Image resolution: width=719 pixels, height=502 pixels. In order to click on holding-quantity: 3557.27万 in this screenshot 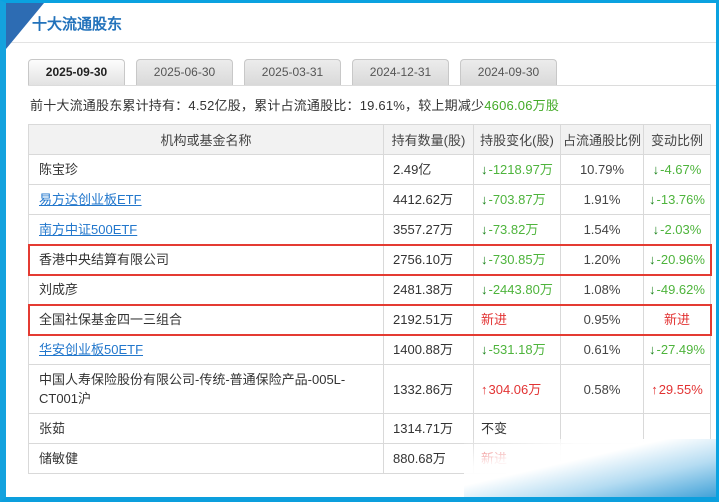, I will do `click(423, 229)`.